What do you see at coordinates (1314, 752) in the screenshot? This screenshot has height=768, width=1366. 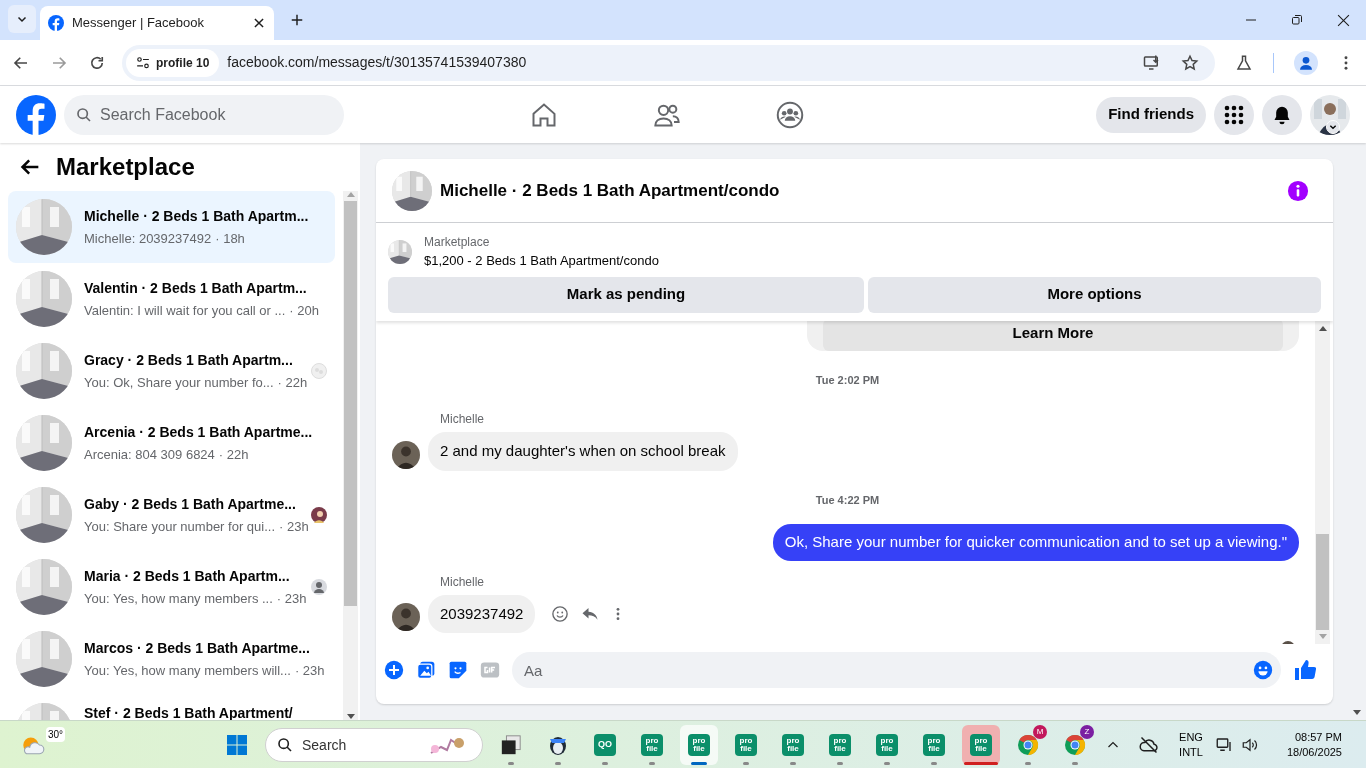 I see `clock-date: 18/06/2025` at bounding box center [1314, 752].